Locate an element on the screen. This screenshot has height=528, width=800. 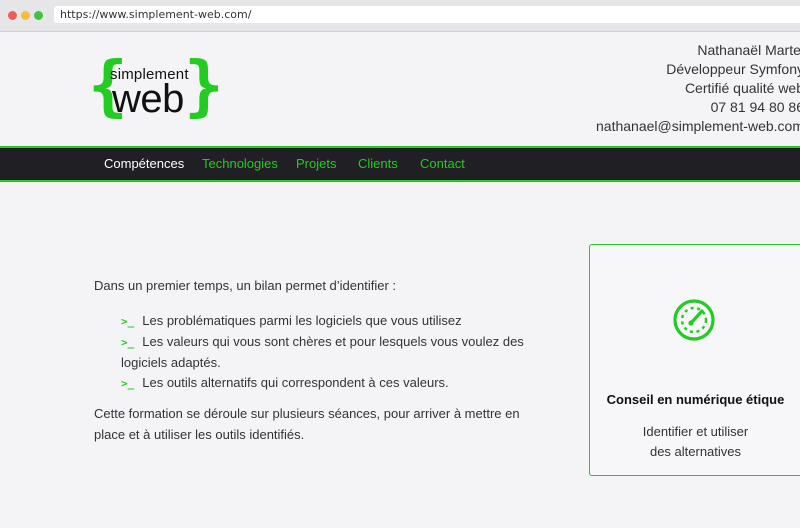
card-desc-line-1: Identifier et utiliser is located at coordinates (695, 431).